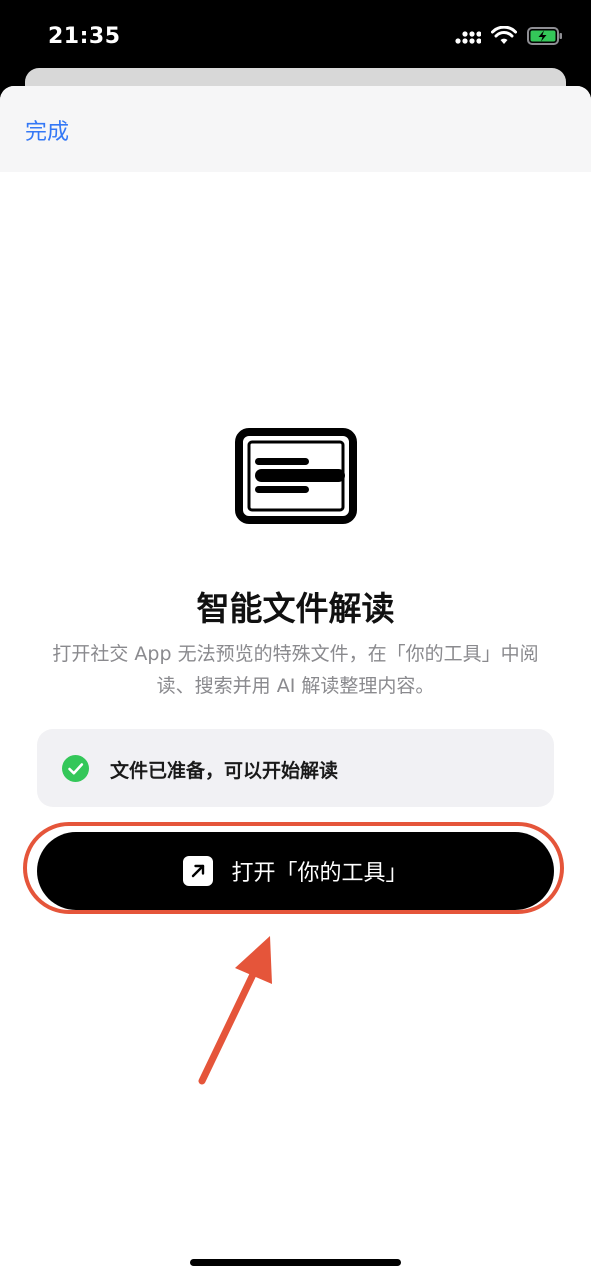  I want to click on home-indicator, so click(295, 1262).